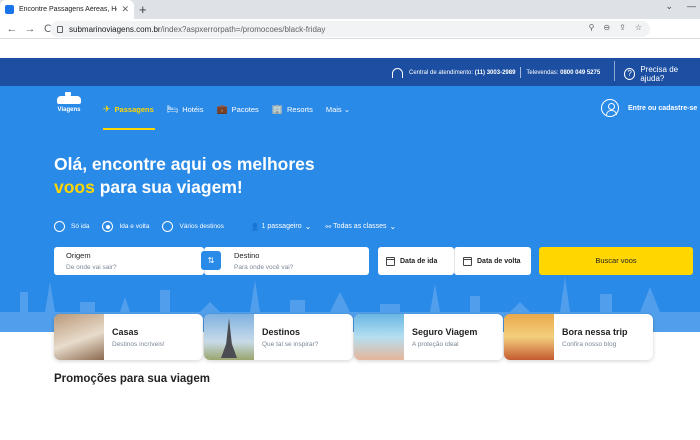  What do you see at coordinates (542, 72) in the screenshot?
I see `televendas-label: Televendas:` at bounding box center [542, 72].